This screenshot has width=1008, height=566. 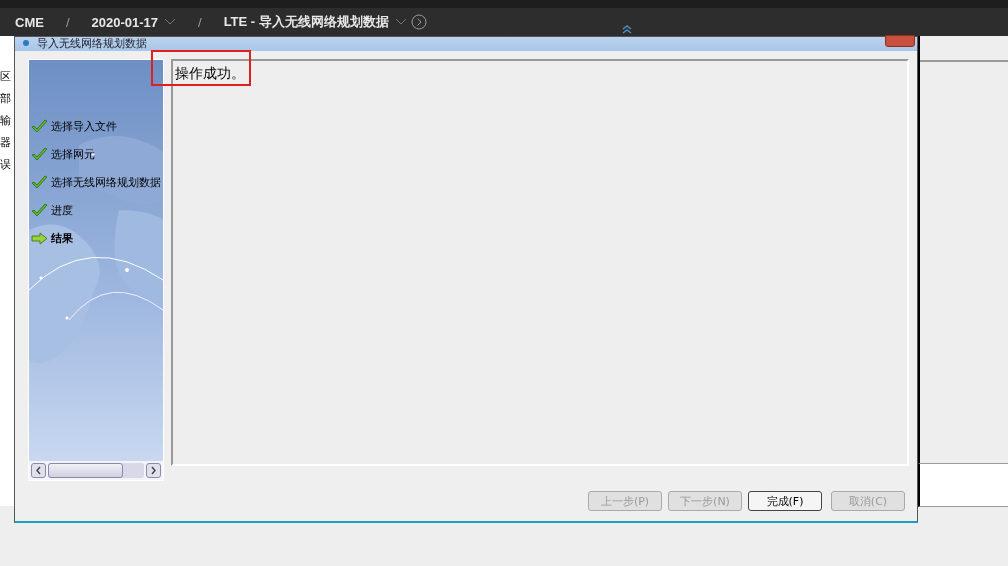 I want to click on wizard-step: 选择网元, so click(x=73, y=154).